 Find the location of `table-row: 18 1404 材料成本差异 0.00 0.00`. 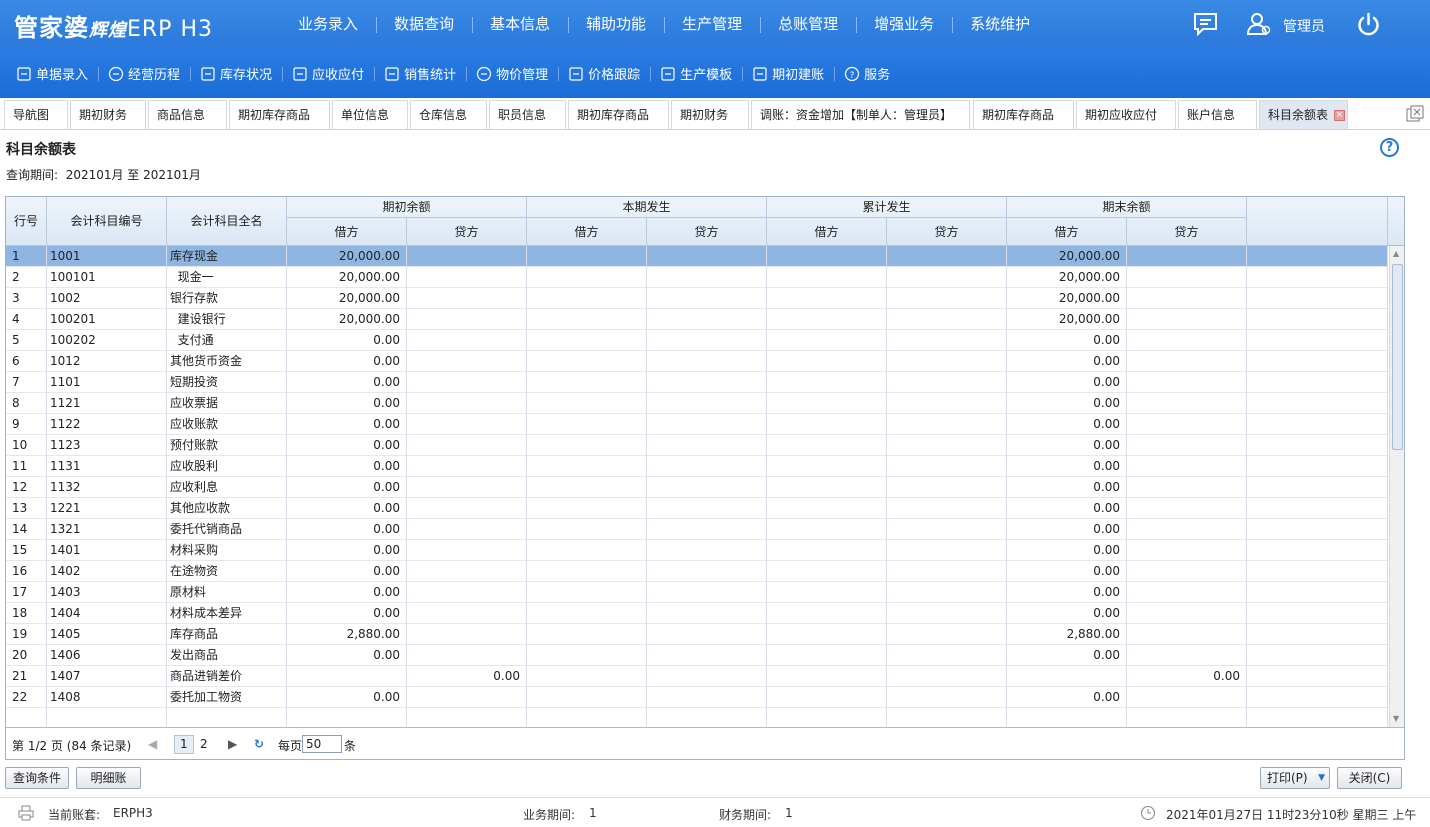

table-row: 18 1404 材料成本差异 0.00 0.00 is located at coordinates (697, 613).